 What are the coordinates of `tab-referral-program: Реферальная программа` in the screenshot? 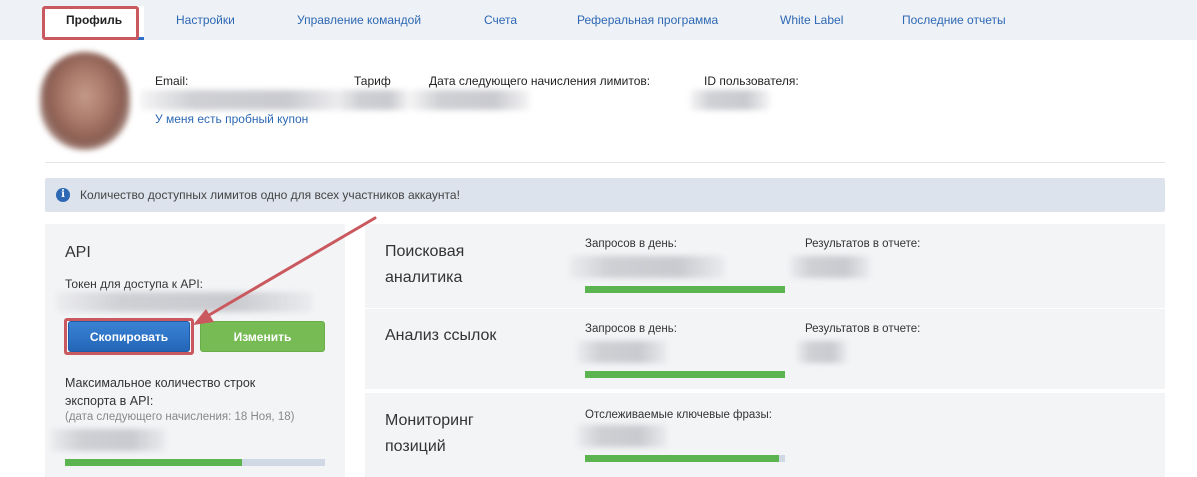 It's located at (647, 20).